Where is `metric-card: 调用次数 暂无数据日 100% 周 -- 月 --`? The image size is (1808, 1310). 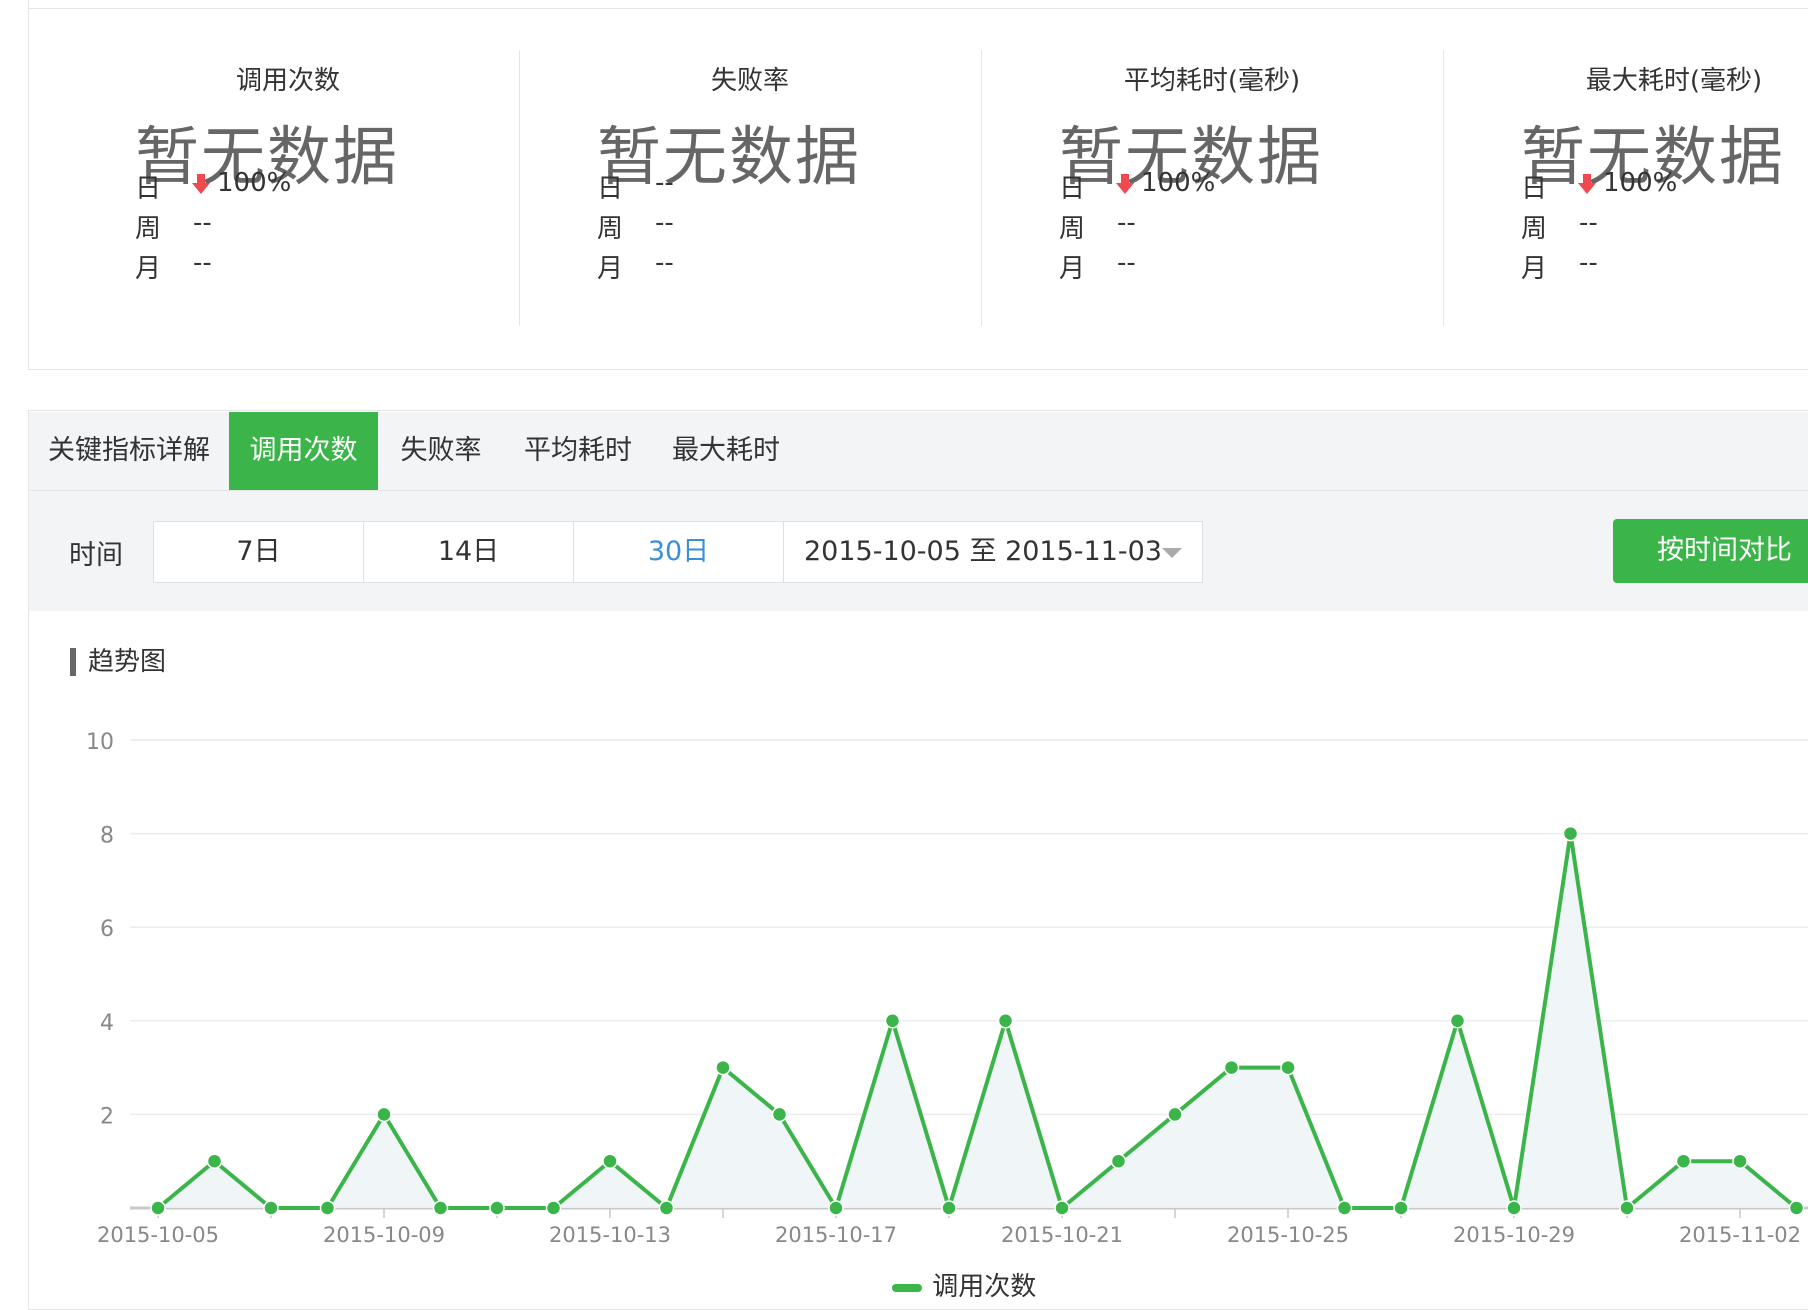 metric-card: 调用次数 暂无数据日 100% 周 -- 月 -- is located at coordinates (288, 189).